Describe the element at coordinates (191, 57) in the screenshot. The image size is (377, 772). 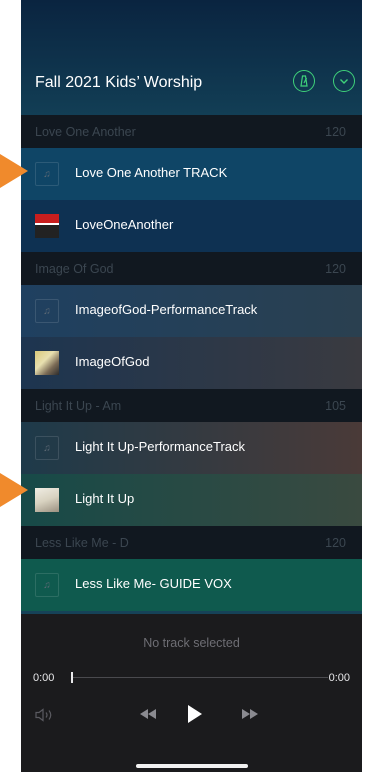
I see `header: Fall 2021 Kids’ Worship` at that location.